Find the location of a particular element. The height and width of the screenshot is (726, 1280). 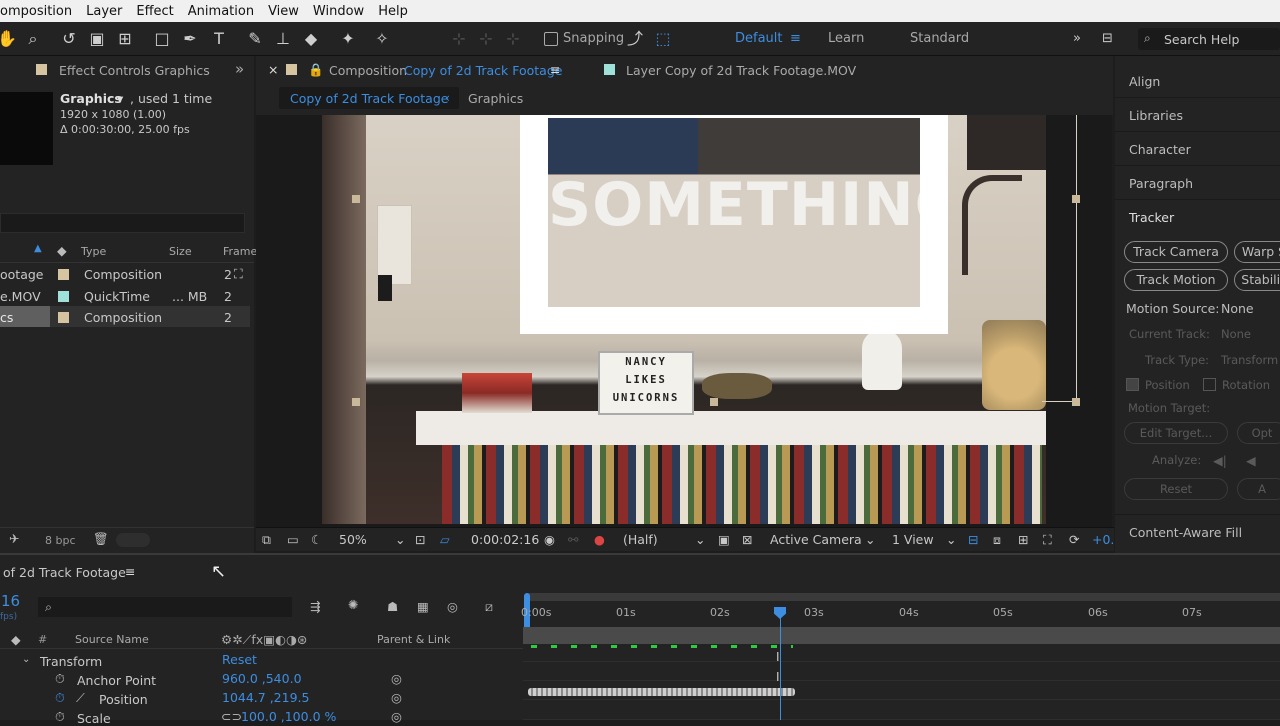

channel-icon: ● is located at coordinates (599, 539).